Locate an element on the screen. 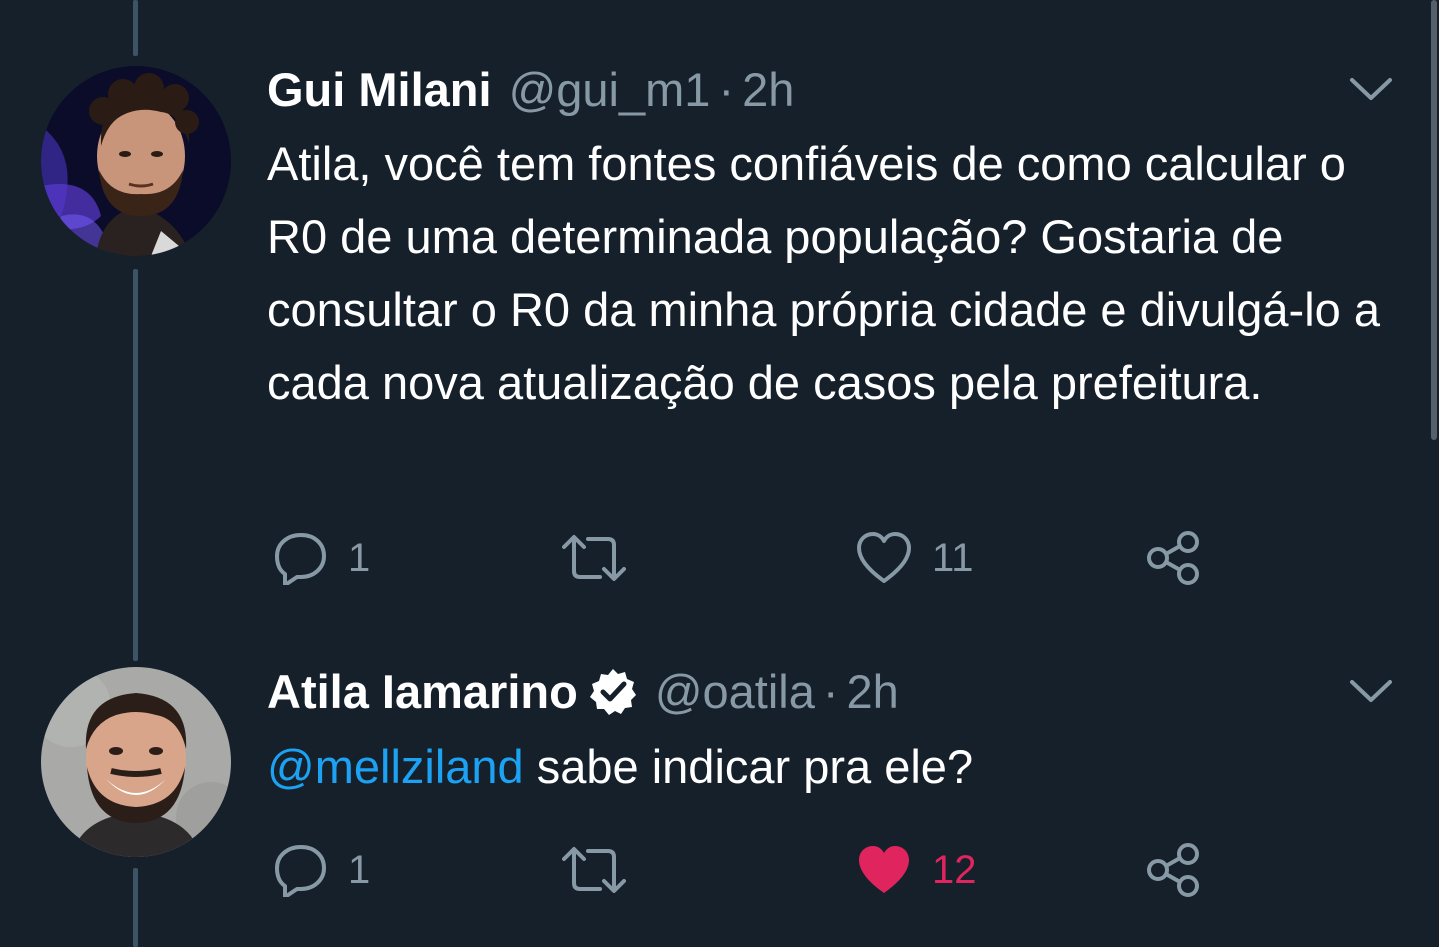  mention-link: @mellziland is located at coordinates (395, 766).